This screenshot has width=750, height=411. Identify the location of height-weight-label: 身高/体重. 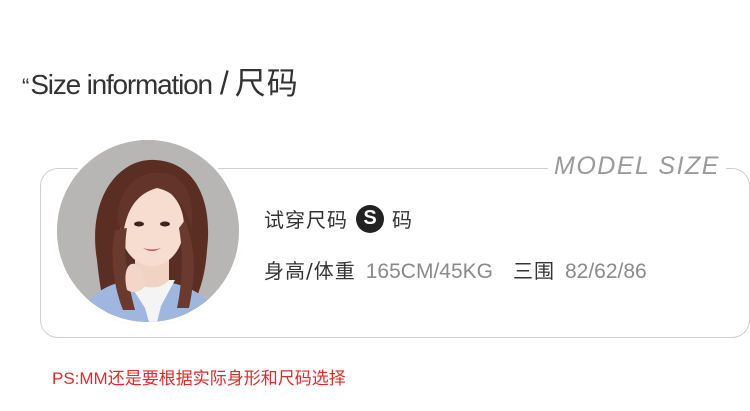
(310, 271).